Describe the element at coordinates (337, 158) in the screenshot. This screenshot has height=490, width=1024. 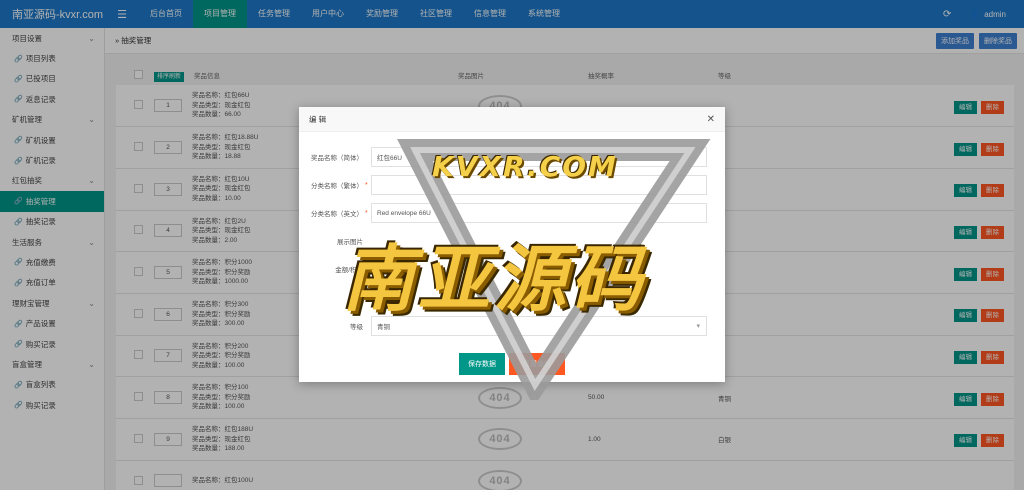
I see `field-label: 奖品名称（简体）` at that location.